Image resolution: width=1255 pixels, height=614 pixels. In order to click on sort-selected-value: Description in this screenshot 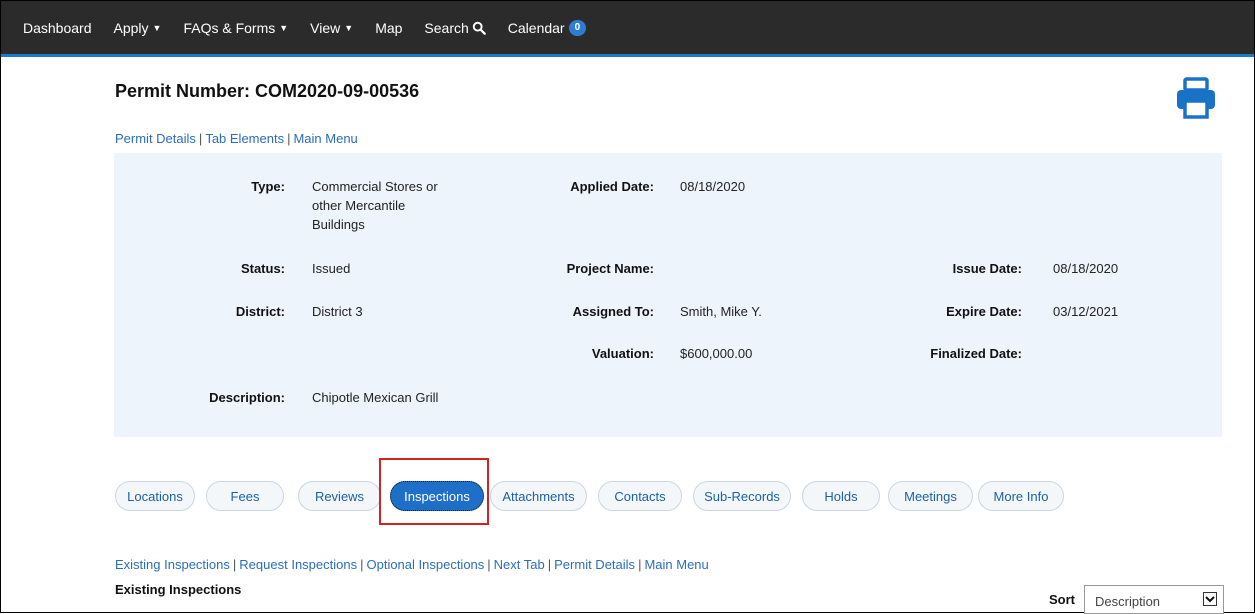, I will do `click(1128, 601)`.